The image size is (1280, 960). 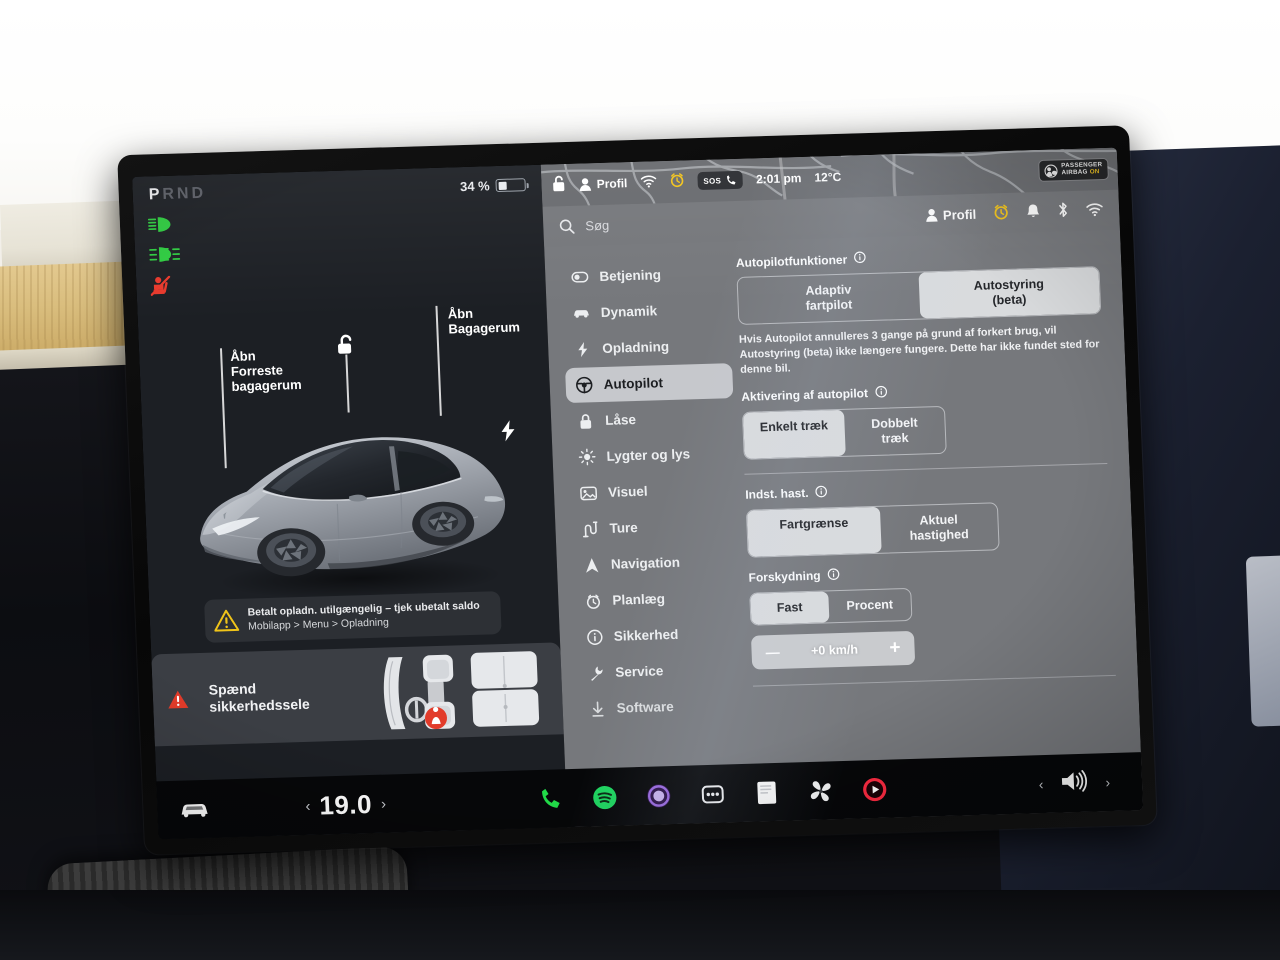 What do you see at coordinates (766, 792) in the screenshot?
I see `theater-icon` at bounding box center [766, 792].